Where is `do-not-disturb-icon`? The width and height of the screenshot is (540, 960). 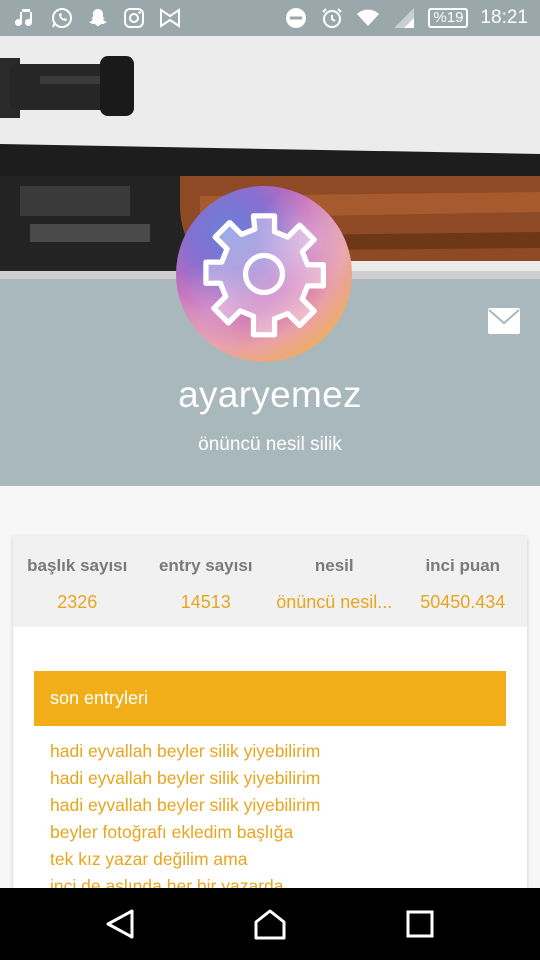
do-not-disturb-icon is located at coordinates (296, 18).